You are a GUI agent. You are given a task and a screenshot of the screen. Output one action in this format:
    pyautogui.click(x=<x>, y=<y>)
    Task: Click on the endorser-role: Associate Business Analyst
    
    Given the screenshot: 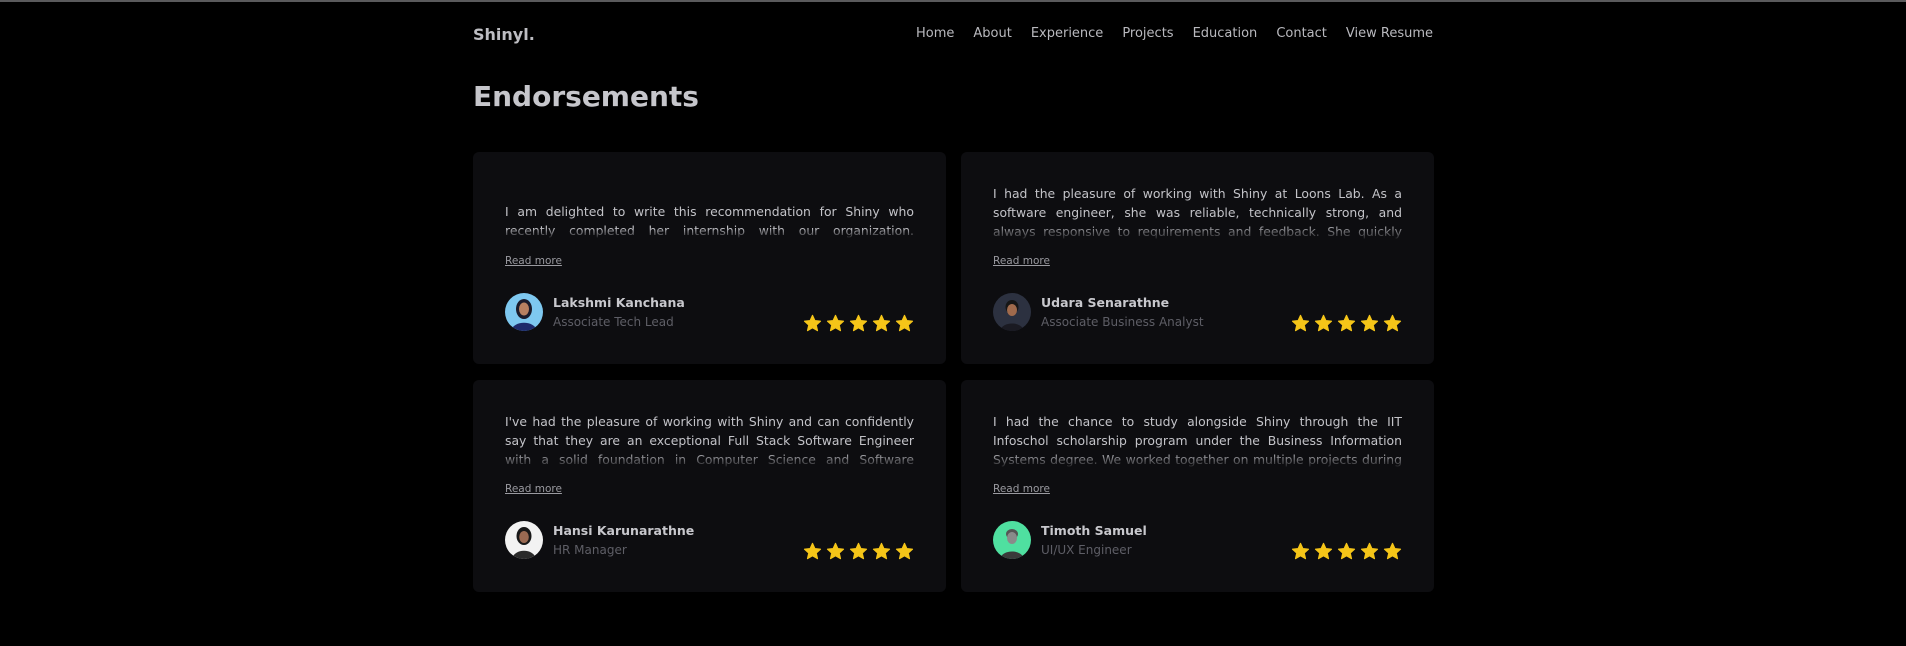 What is the action you would take?
    pyautogui.click(x=1122, y=322)
    